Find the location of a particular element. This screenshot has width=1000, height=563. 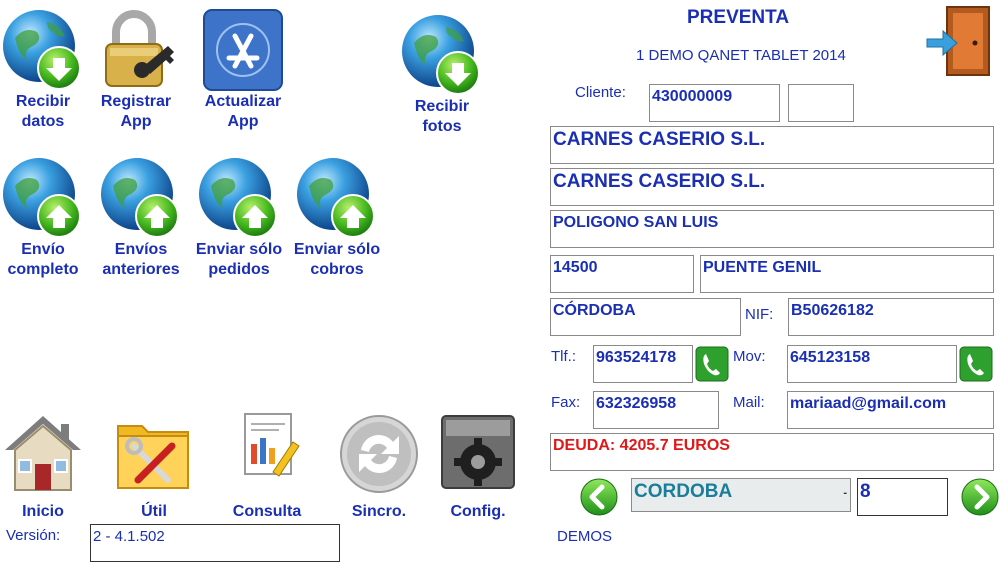

recibir-fotos-button: Recibir fotos is located at coordinates (442, 75).